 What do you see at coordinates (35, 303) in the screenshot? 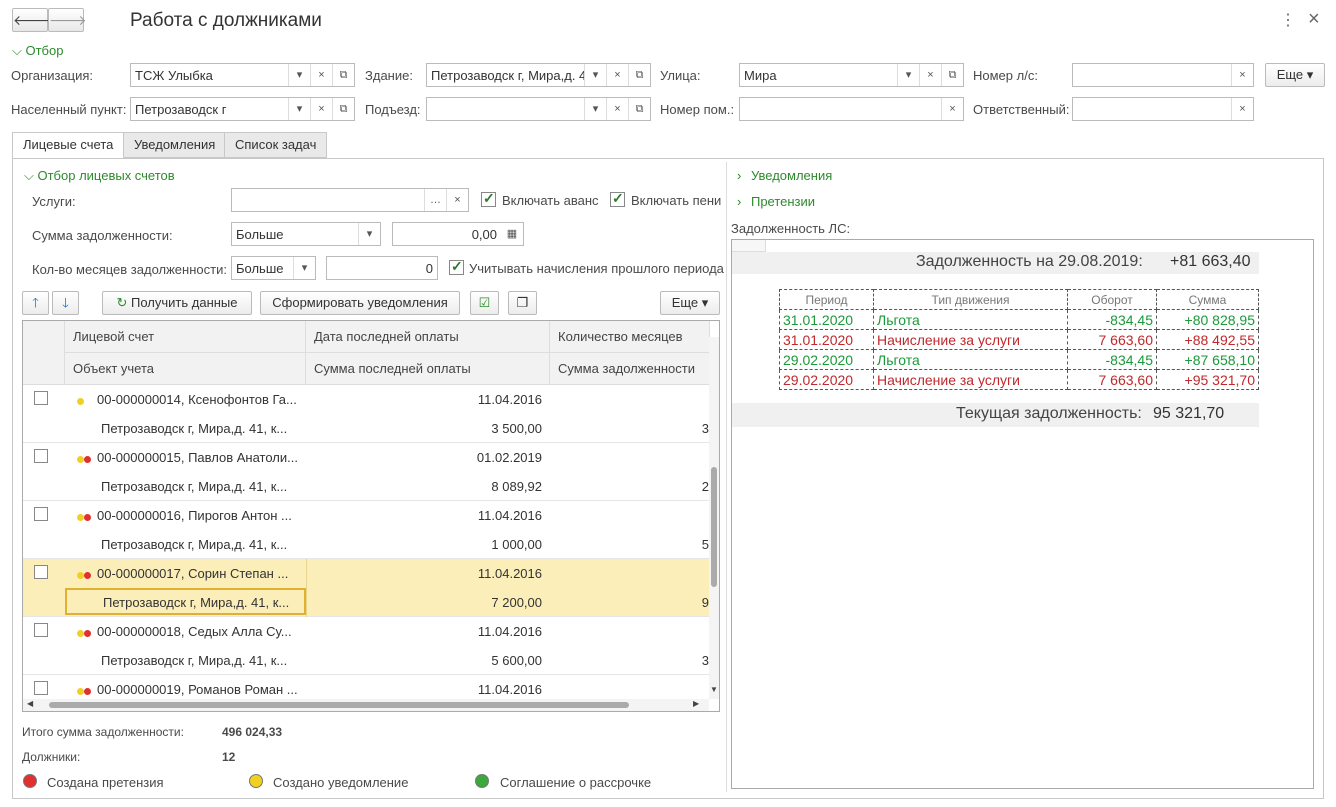
I see `move-up-button: 🡑` at bounding box center [35, 303].